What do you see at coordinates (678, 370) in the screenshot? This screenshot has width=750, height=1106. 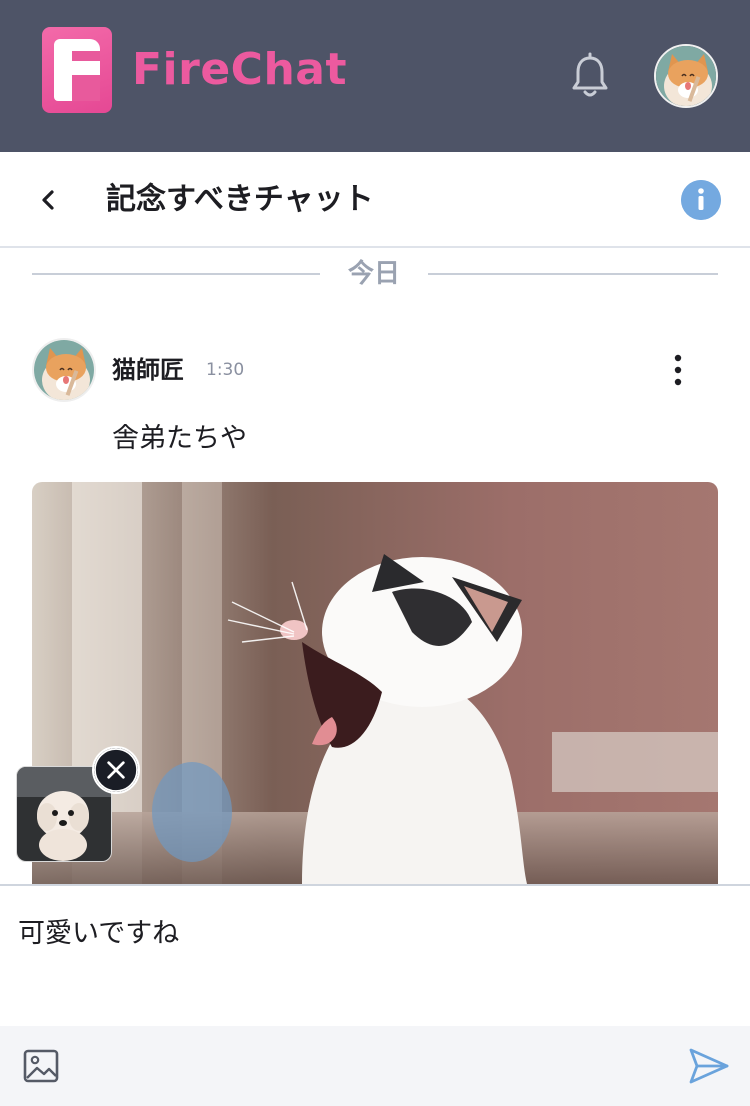 I see `more-vertical-icon` at bounding box center [678, 370].